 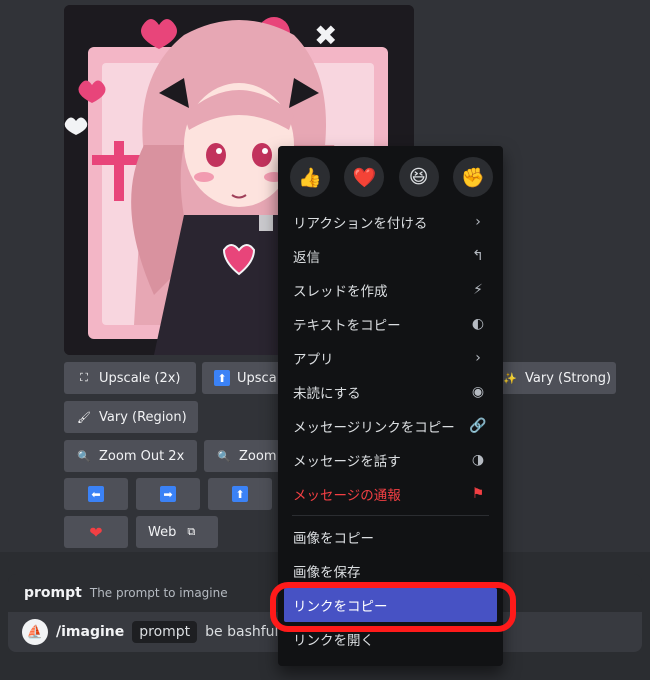 What do you see at coordinates (313, 360) in the screenshot?
I see `menu-label: アプリ` at bounding box center [313, 360].